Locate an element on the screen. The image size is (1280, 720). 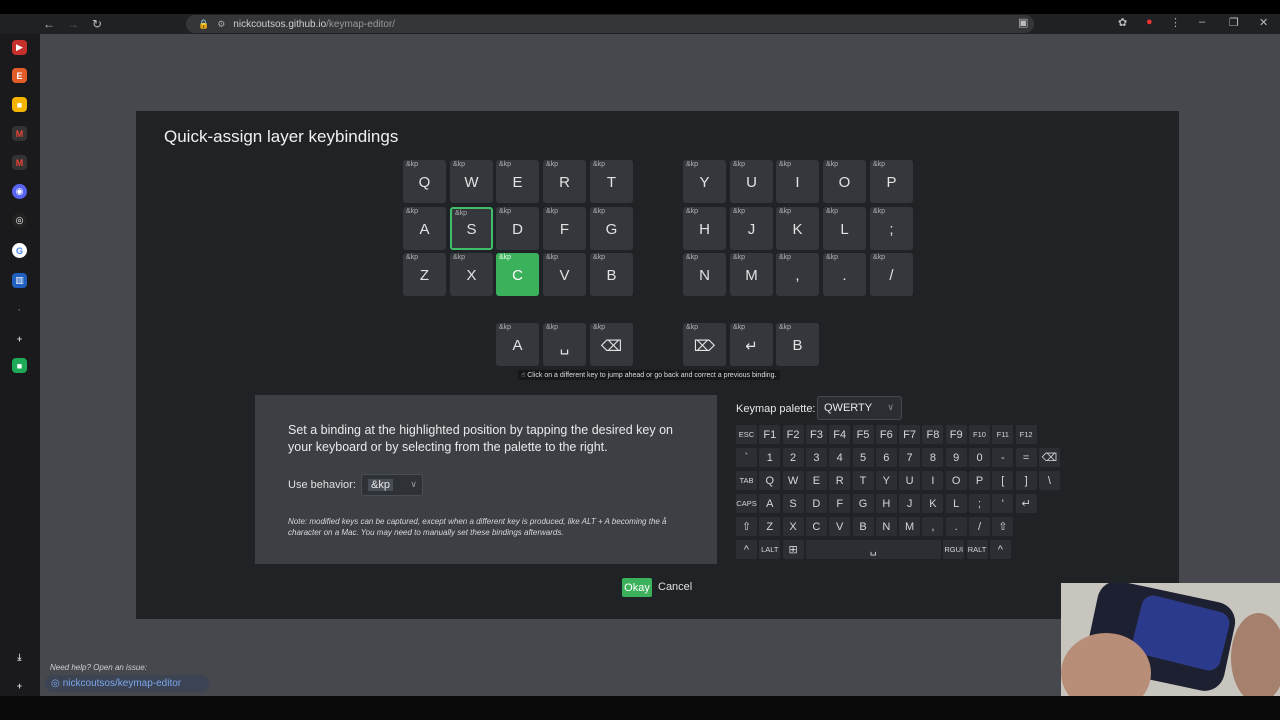
palette-key: G is located at coordinates (863, 503).